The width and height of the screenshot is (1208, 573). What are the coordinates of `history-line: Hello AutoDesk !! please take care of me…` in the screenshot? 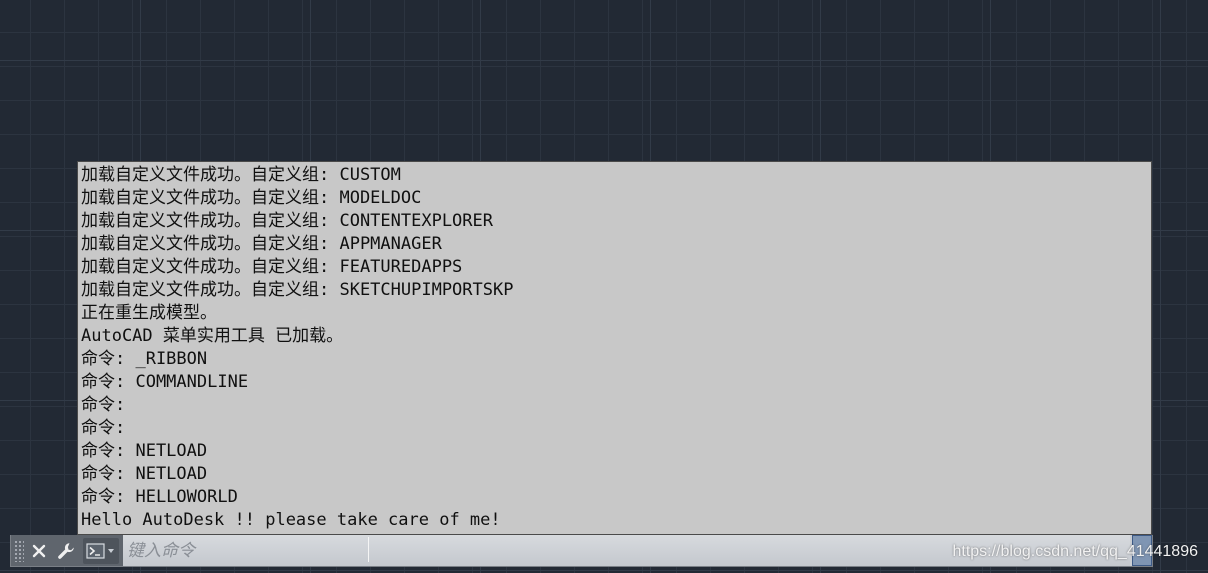 It's located at (291, 520).